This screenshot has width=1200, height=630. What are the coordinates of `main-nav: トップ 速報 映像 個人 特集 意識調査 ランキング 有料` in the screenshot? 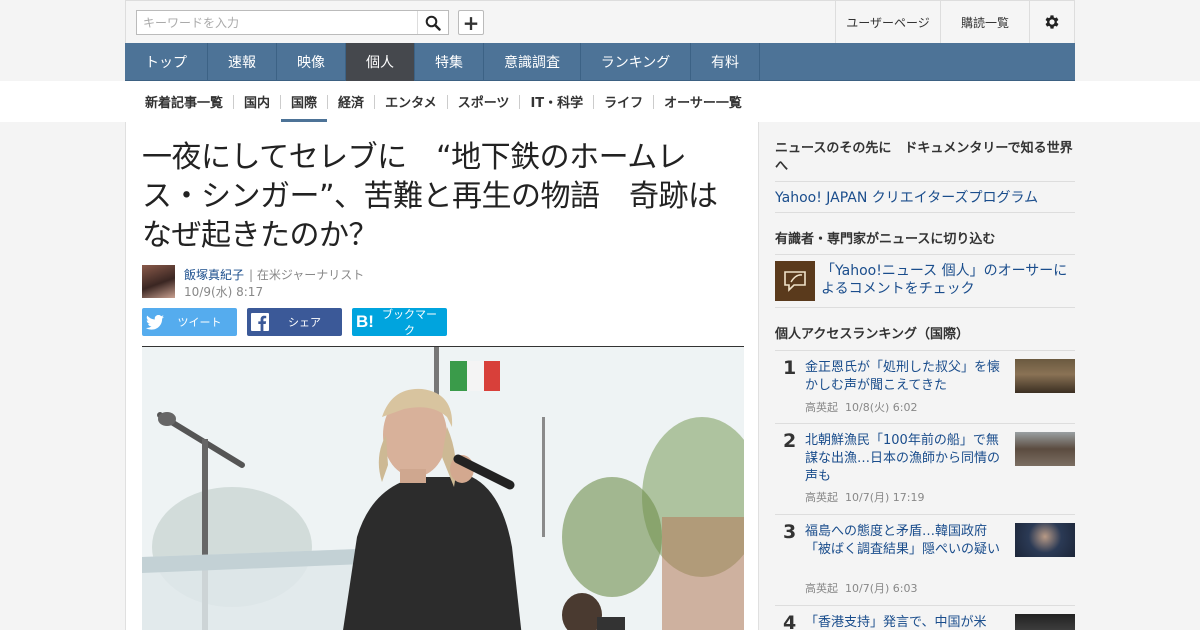 It's located at (600, 62).